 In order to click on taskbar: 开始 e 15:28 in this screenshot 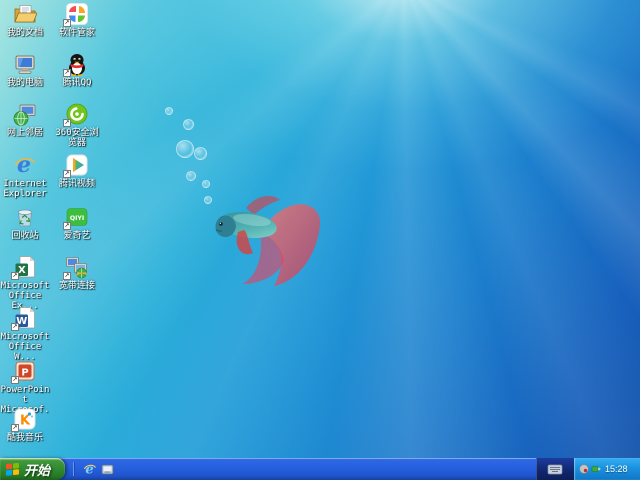, I will do `click(320, 469)`.